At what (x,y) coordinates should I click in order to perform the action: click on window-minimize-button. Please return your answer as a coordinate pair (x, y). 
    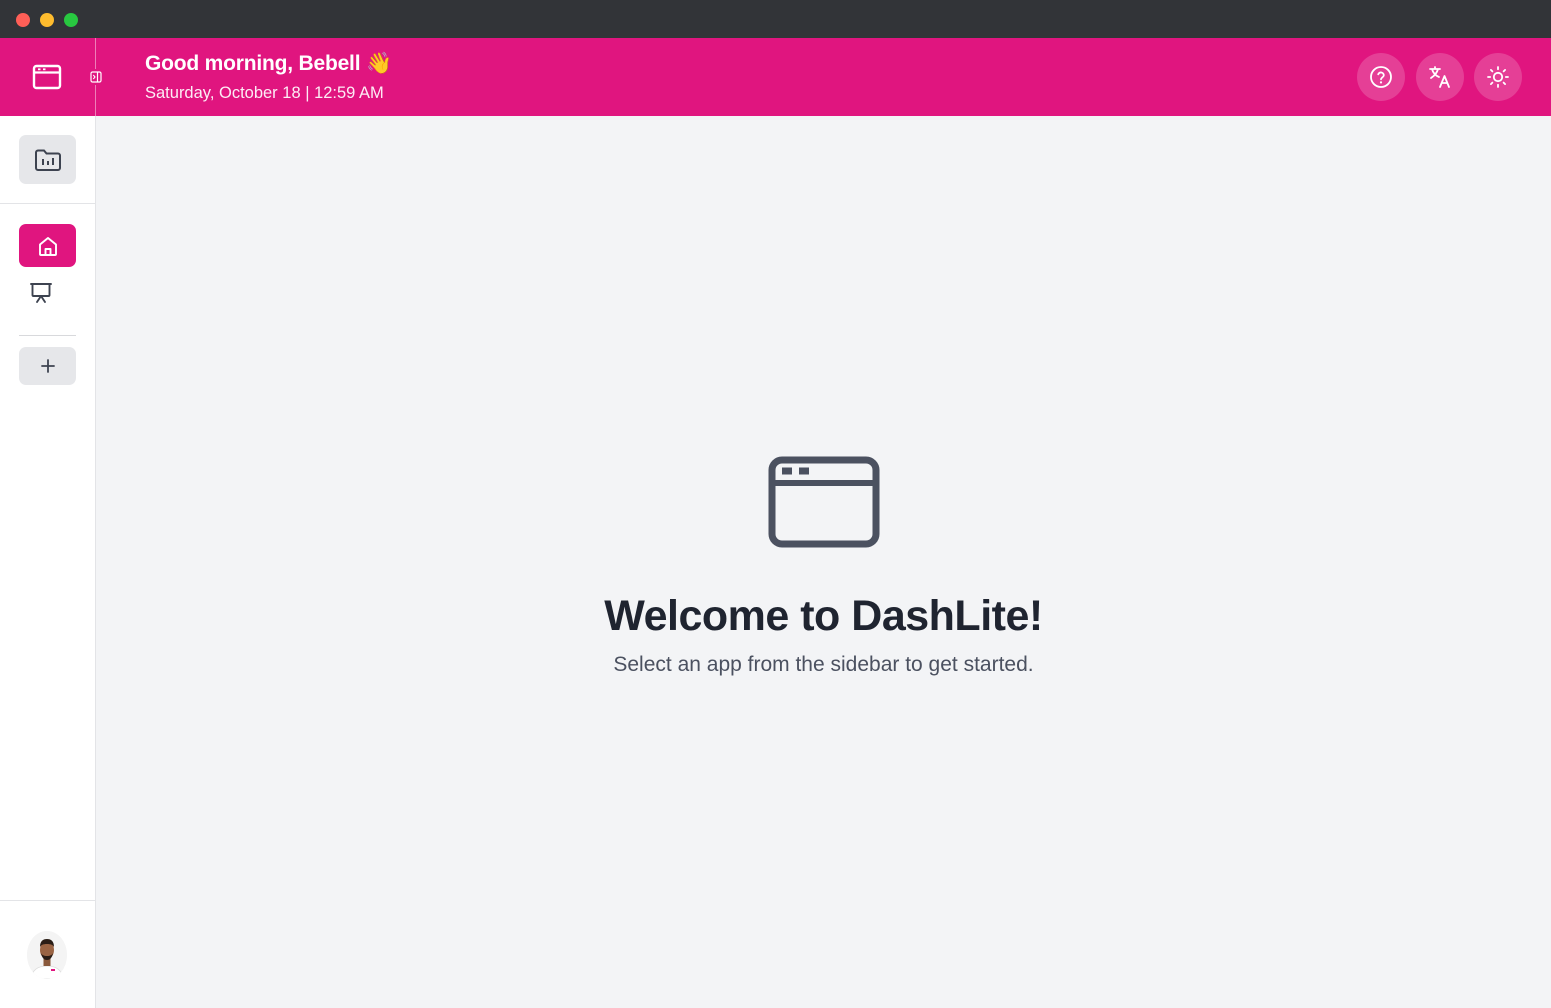
    Looking at the image, I should click on (47, 20).